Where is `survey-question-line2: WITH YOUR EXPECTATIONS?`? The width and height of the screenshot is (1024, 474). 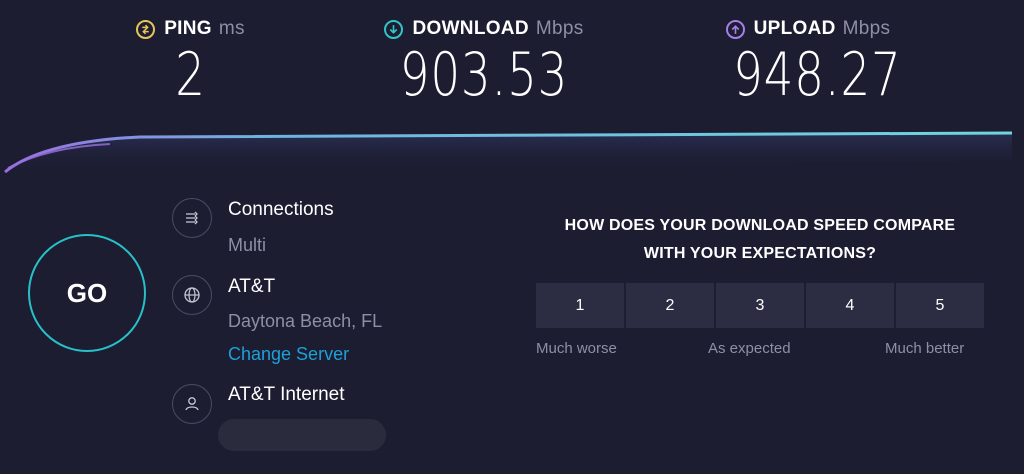
survey-question-line2: WITH YOUR EXPECTATIONS? is located at coordinates (760, 253).